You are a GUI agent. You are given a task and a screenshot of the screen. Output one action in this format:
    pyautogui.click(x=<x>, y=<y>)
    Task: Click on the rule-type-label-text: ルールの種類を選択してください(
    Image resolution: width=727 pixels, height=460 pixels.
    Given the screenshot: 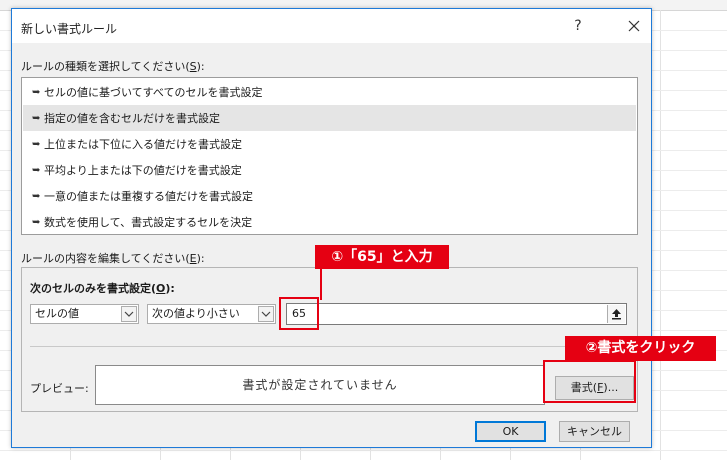 What is the action you would take?
    pyautogui.click(x=105, y=66)
    